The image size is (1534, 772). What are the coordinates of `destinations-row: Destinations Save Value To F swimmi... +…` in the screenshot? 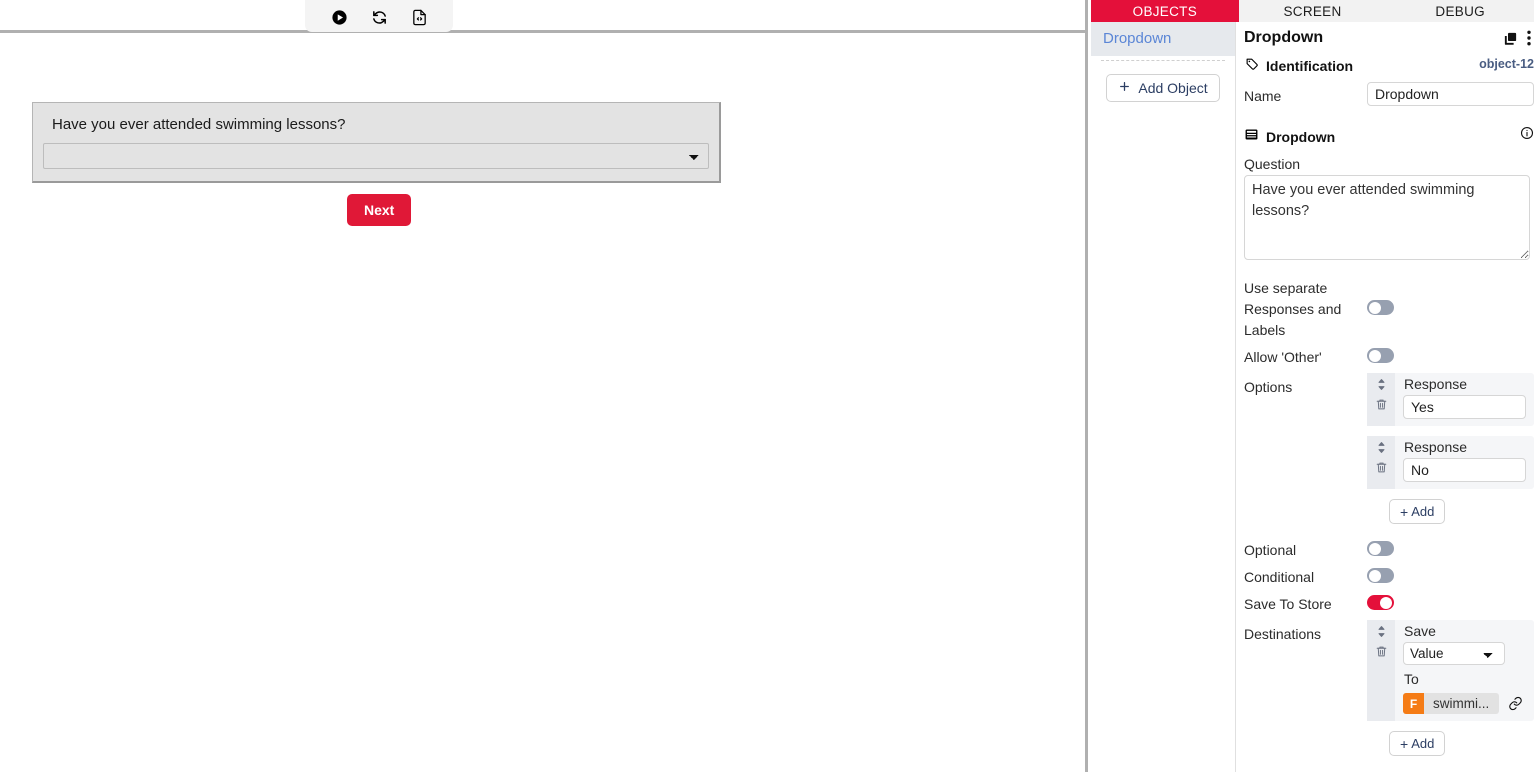 It's located at (1389, 688).